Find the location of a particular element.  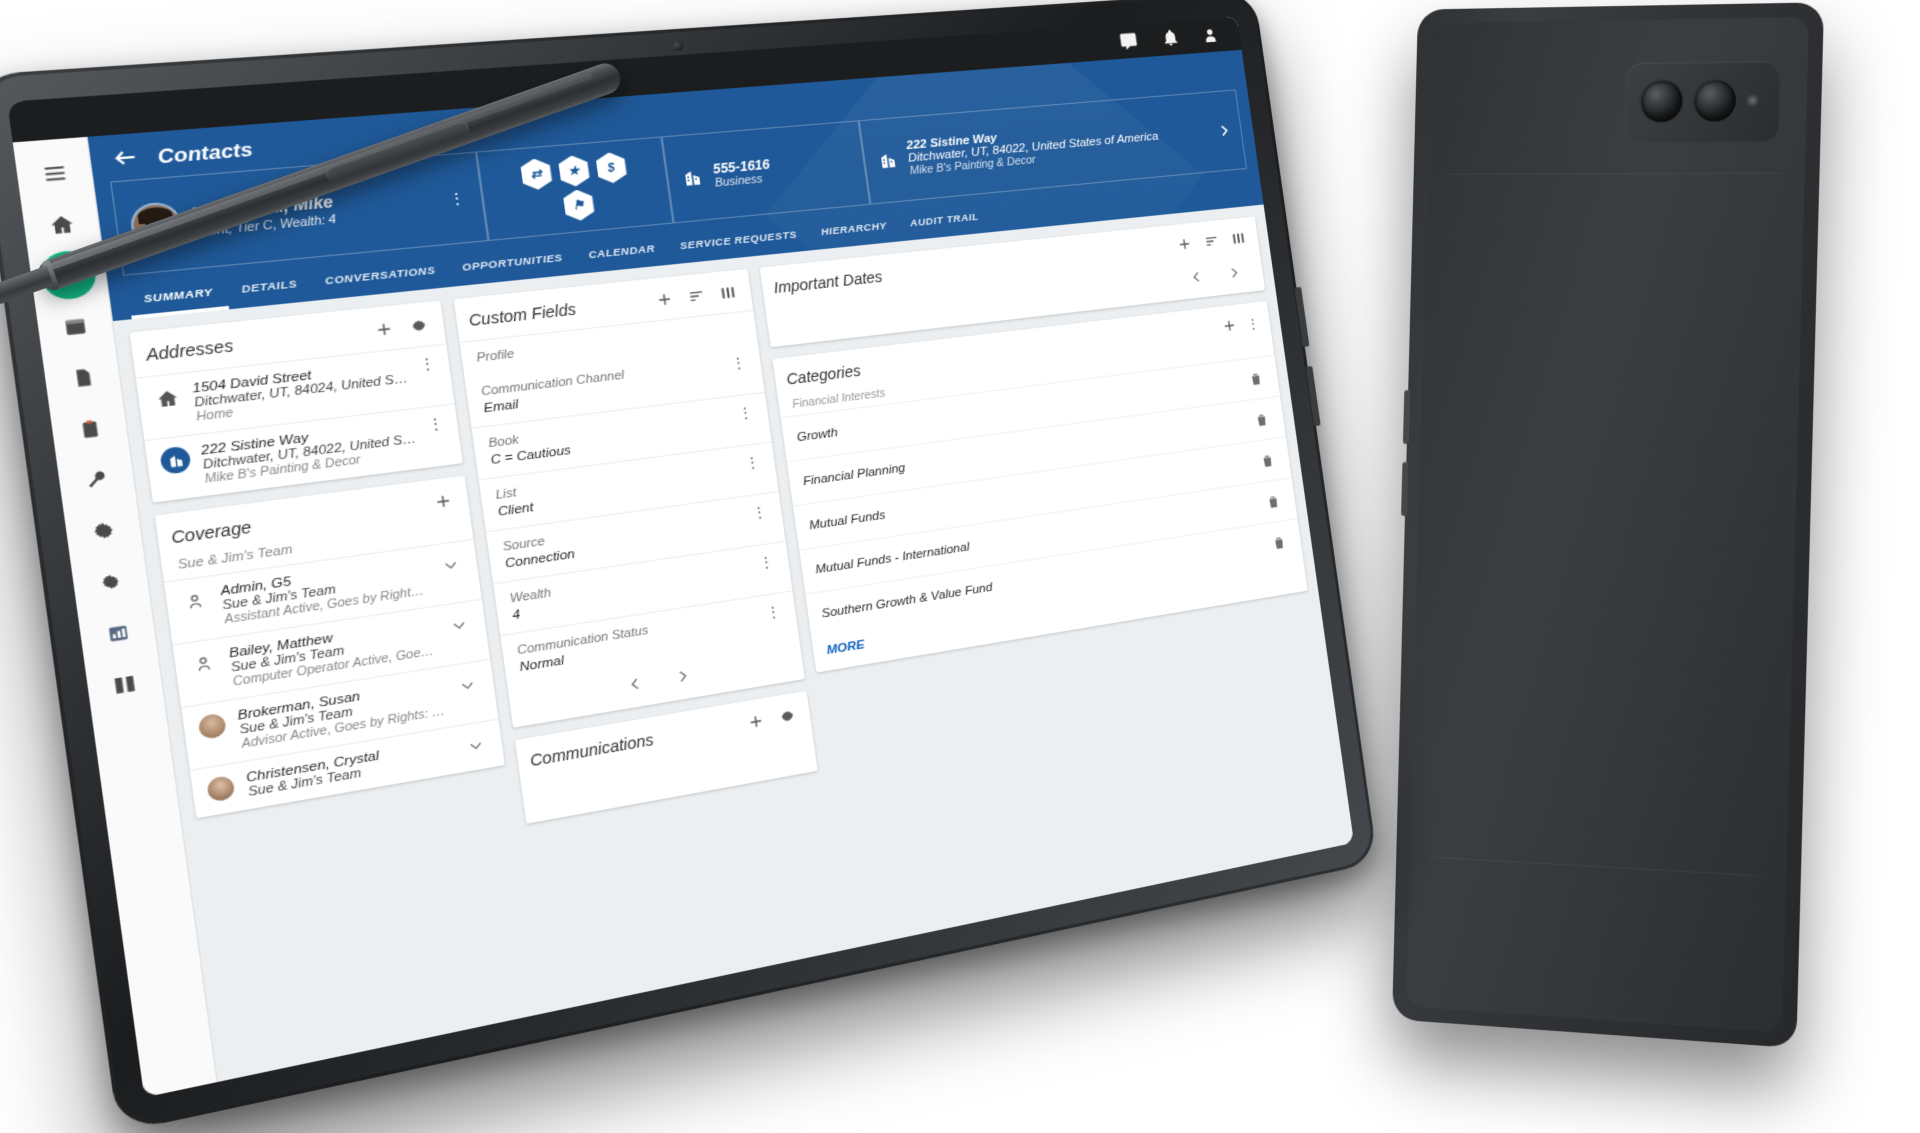

phone-card: 555-1616 Business is located at coordinates (766, 172).